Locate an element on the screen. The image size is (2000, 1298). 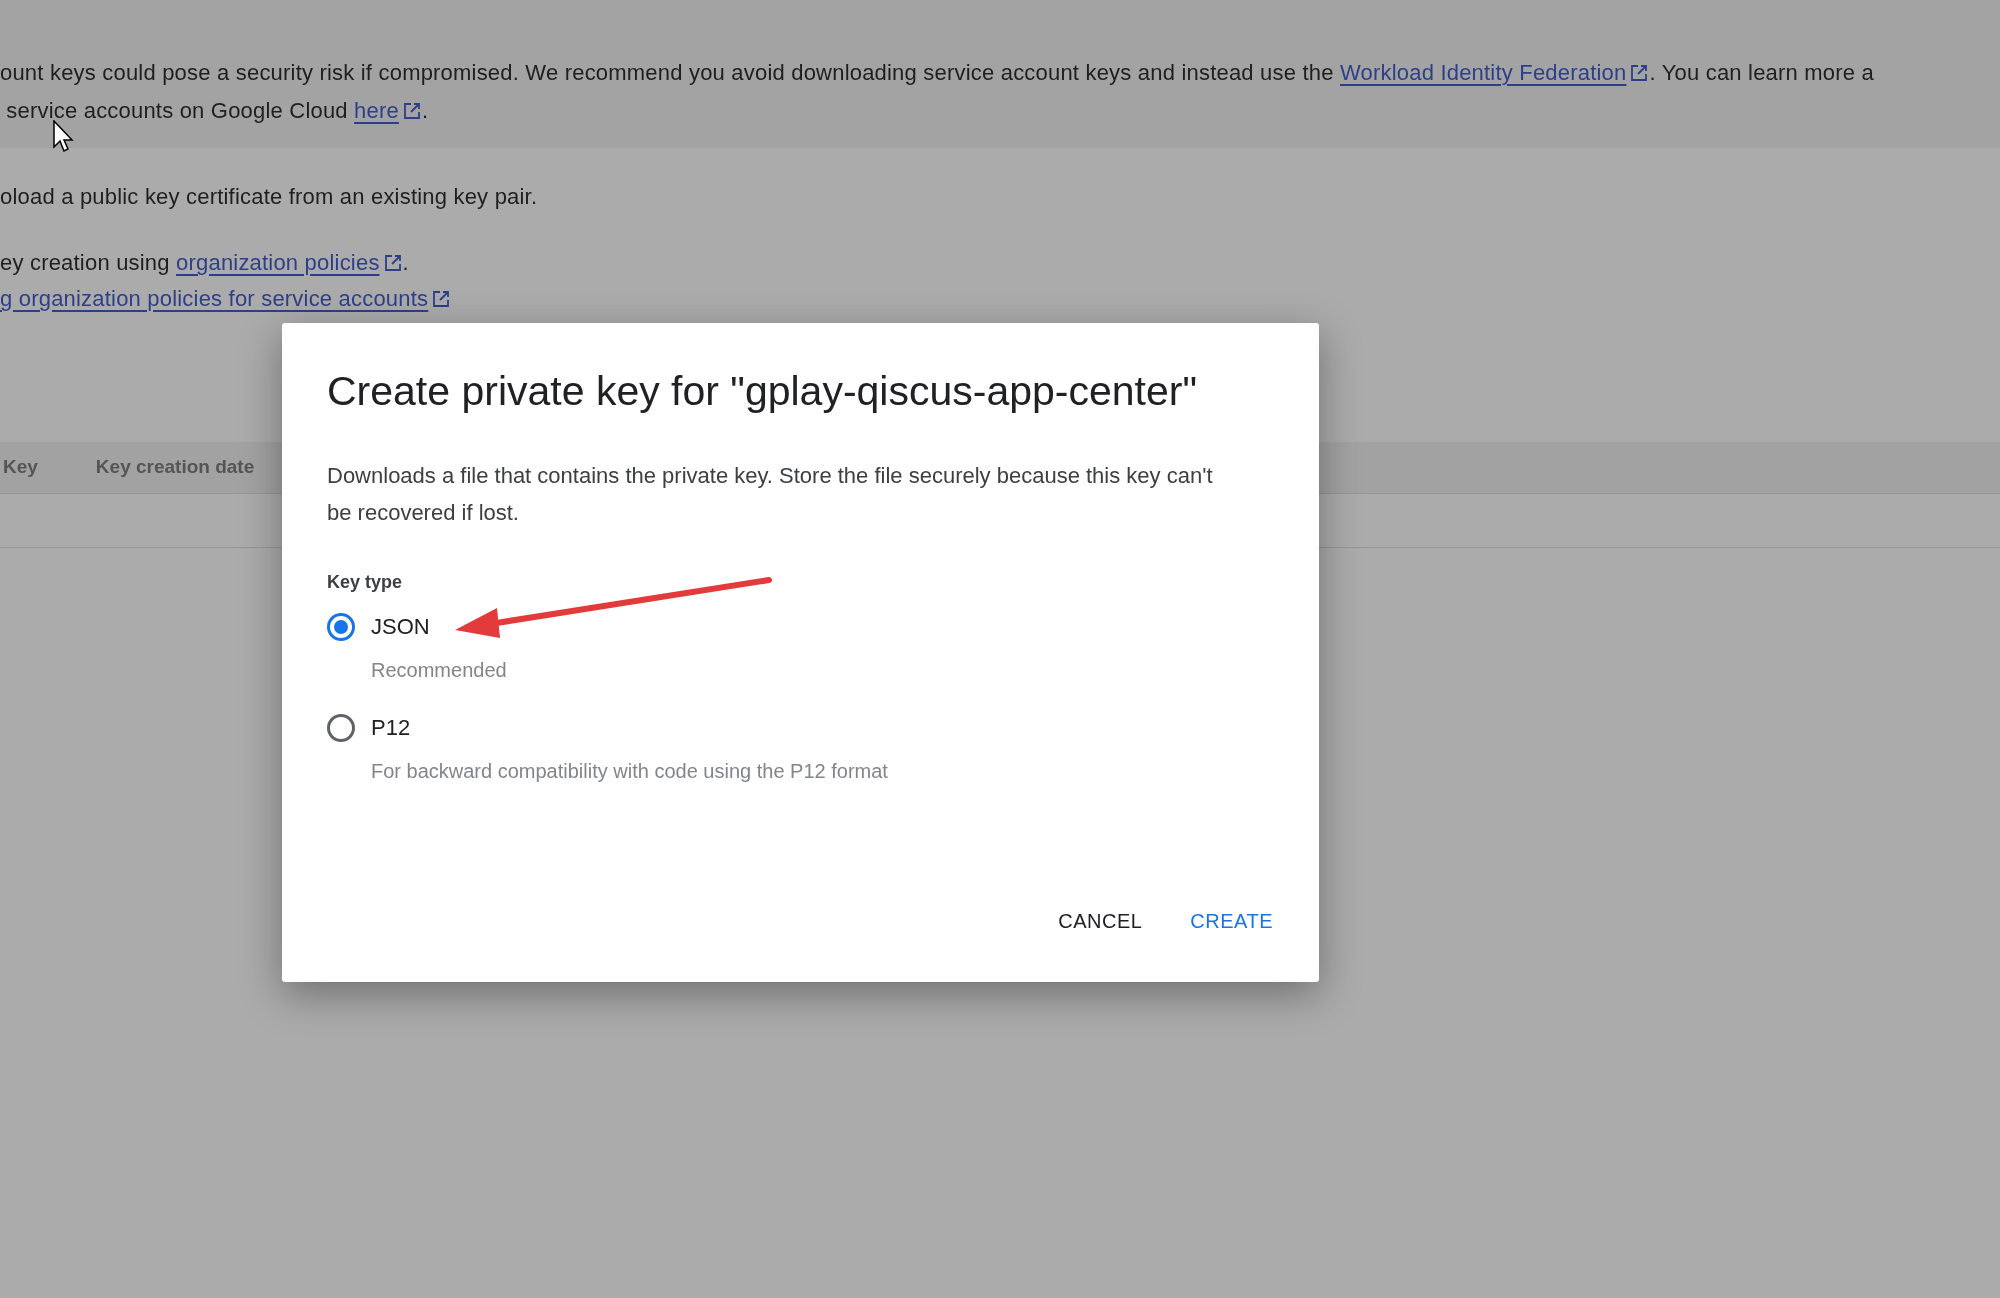
link: here is located at coordinates (388, 110).